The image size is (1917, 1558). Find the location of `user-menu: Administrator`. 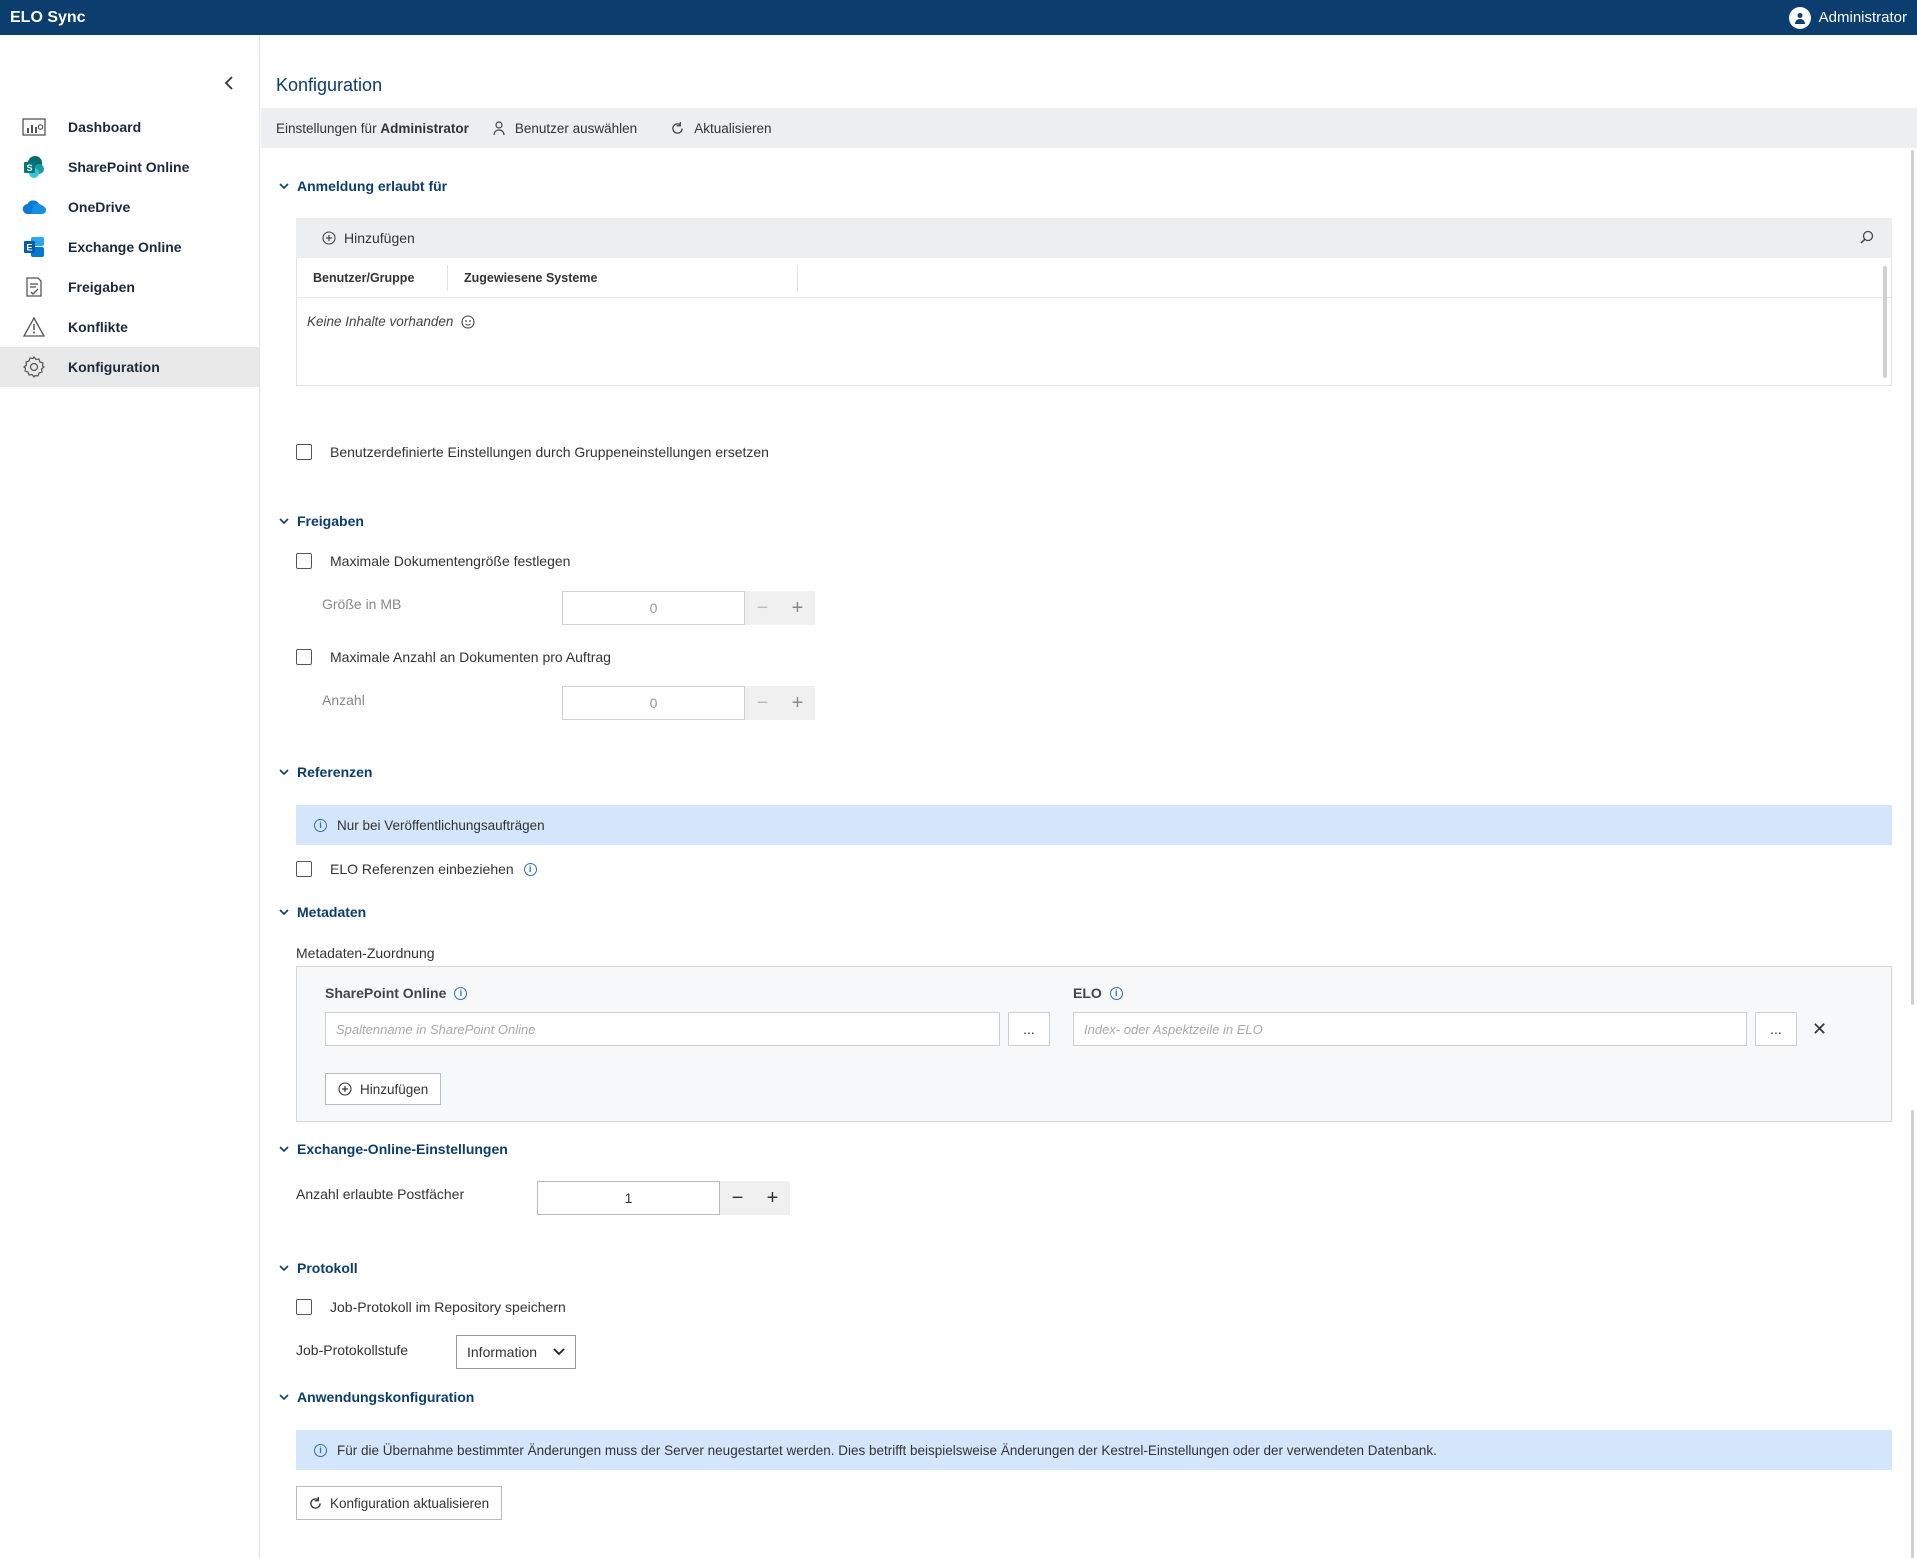

user-menu: Administrator is located at coordinates (1847, 17).